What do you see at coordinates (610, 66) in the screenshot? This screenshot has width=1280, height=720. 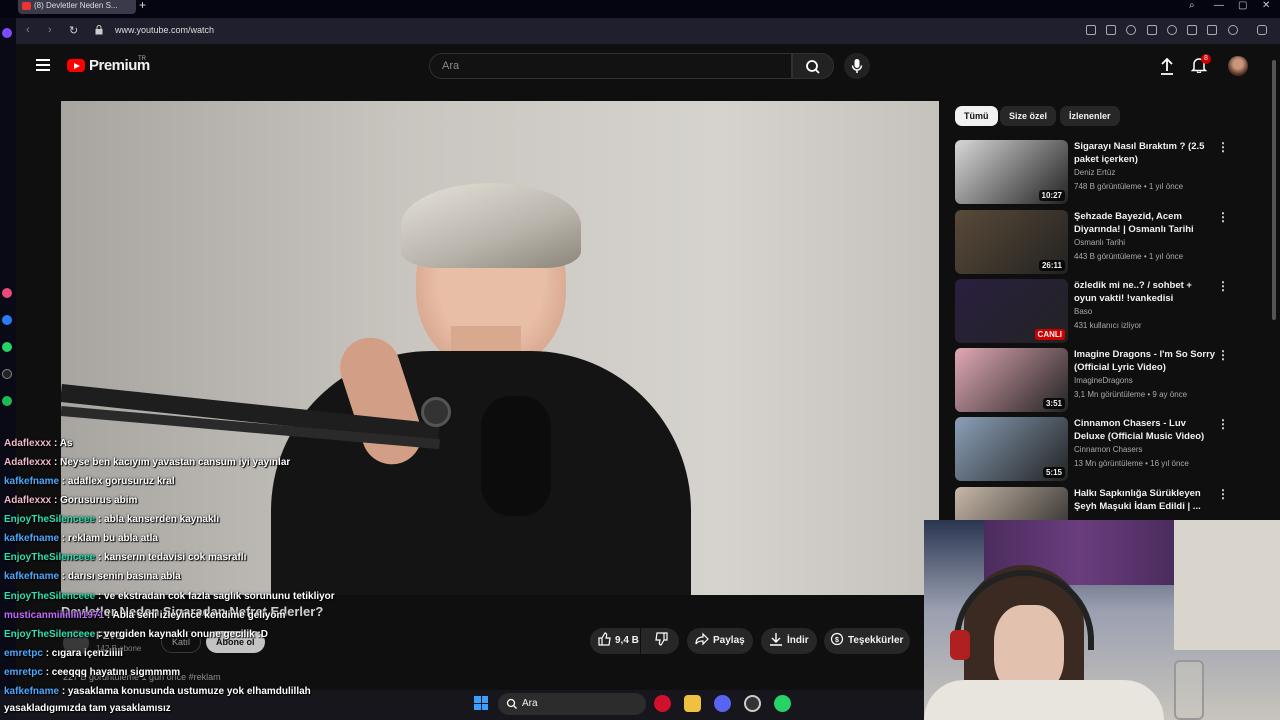 I see `search-input: Ara` at bounding box center [610, 66].